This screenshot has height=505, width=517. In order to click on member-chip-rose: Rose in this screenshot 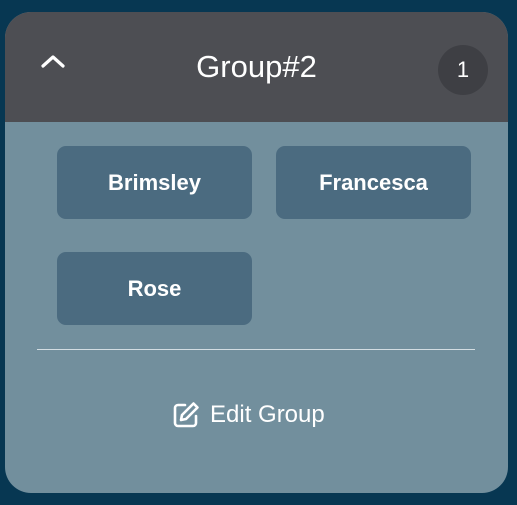, I will do `click(154, 288)`.